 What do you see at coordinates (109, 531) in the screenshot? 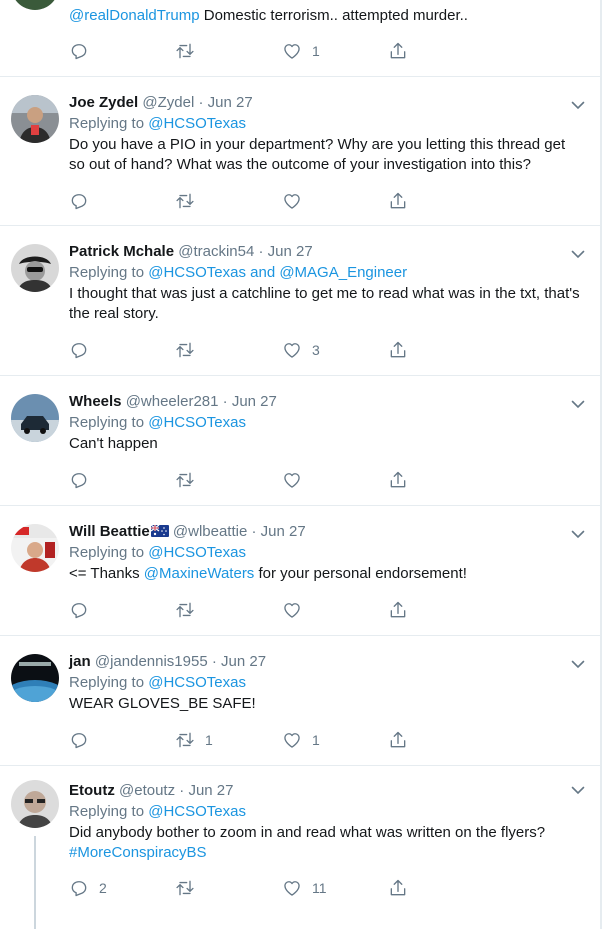
I see `display-name: Will Beattie` at bounding box center [109, 531].